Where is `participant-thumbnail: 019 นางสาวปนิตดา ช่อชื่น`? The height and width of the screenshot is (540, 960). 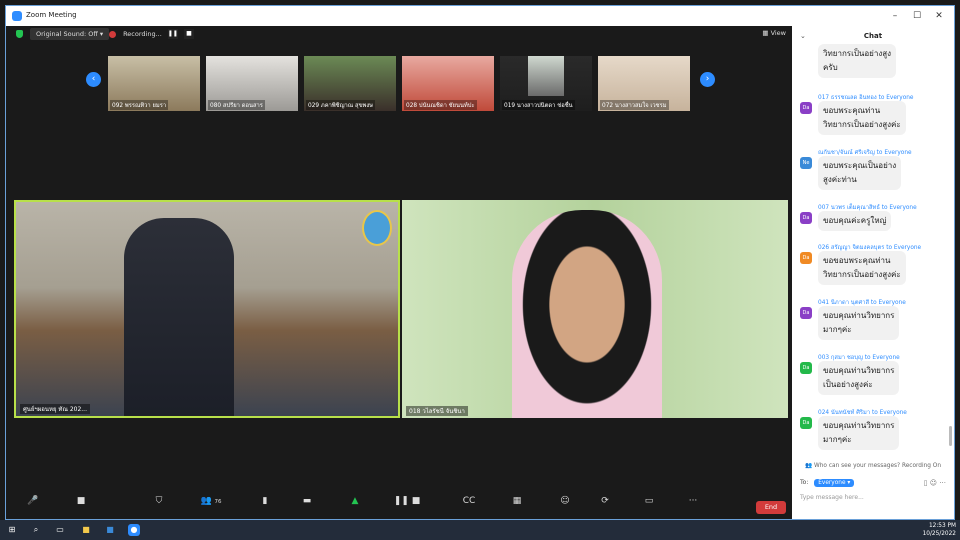
participant-thumbnail: 019 นางสาวปนิตดา ช่อชื่น is located at coordinates (546, 83).